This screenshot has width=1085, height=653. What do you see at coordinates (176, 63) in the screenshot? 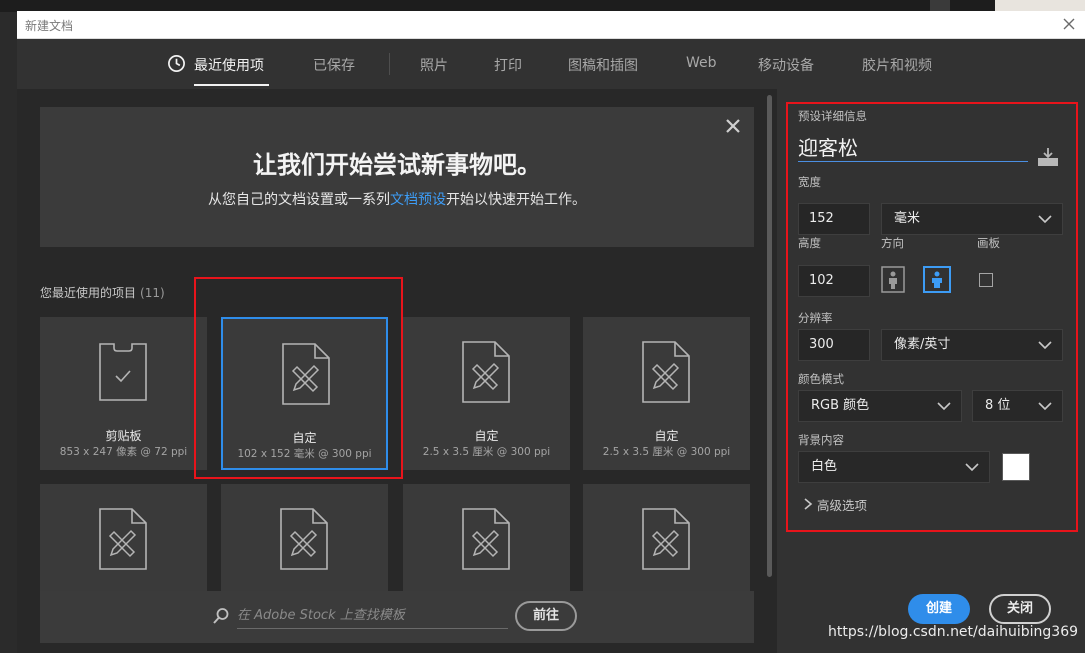
I see `clock-icon` at bounding box center [176, 63].